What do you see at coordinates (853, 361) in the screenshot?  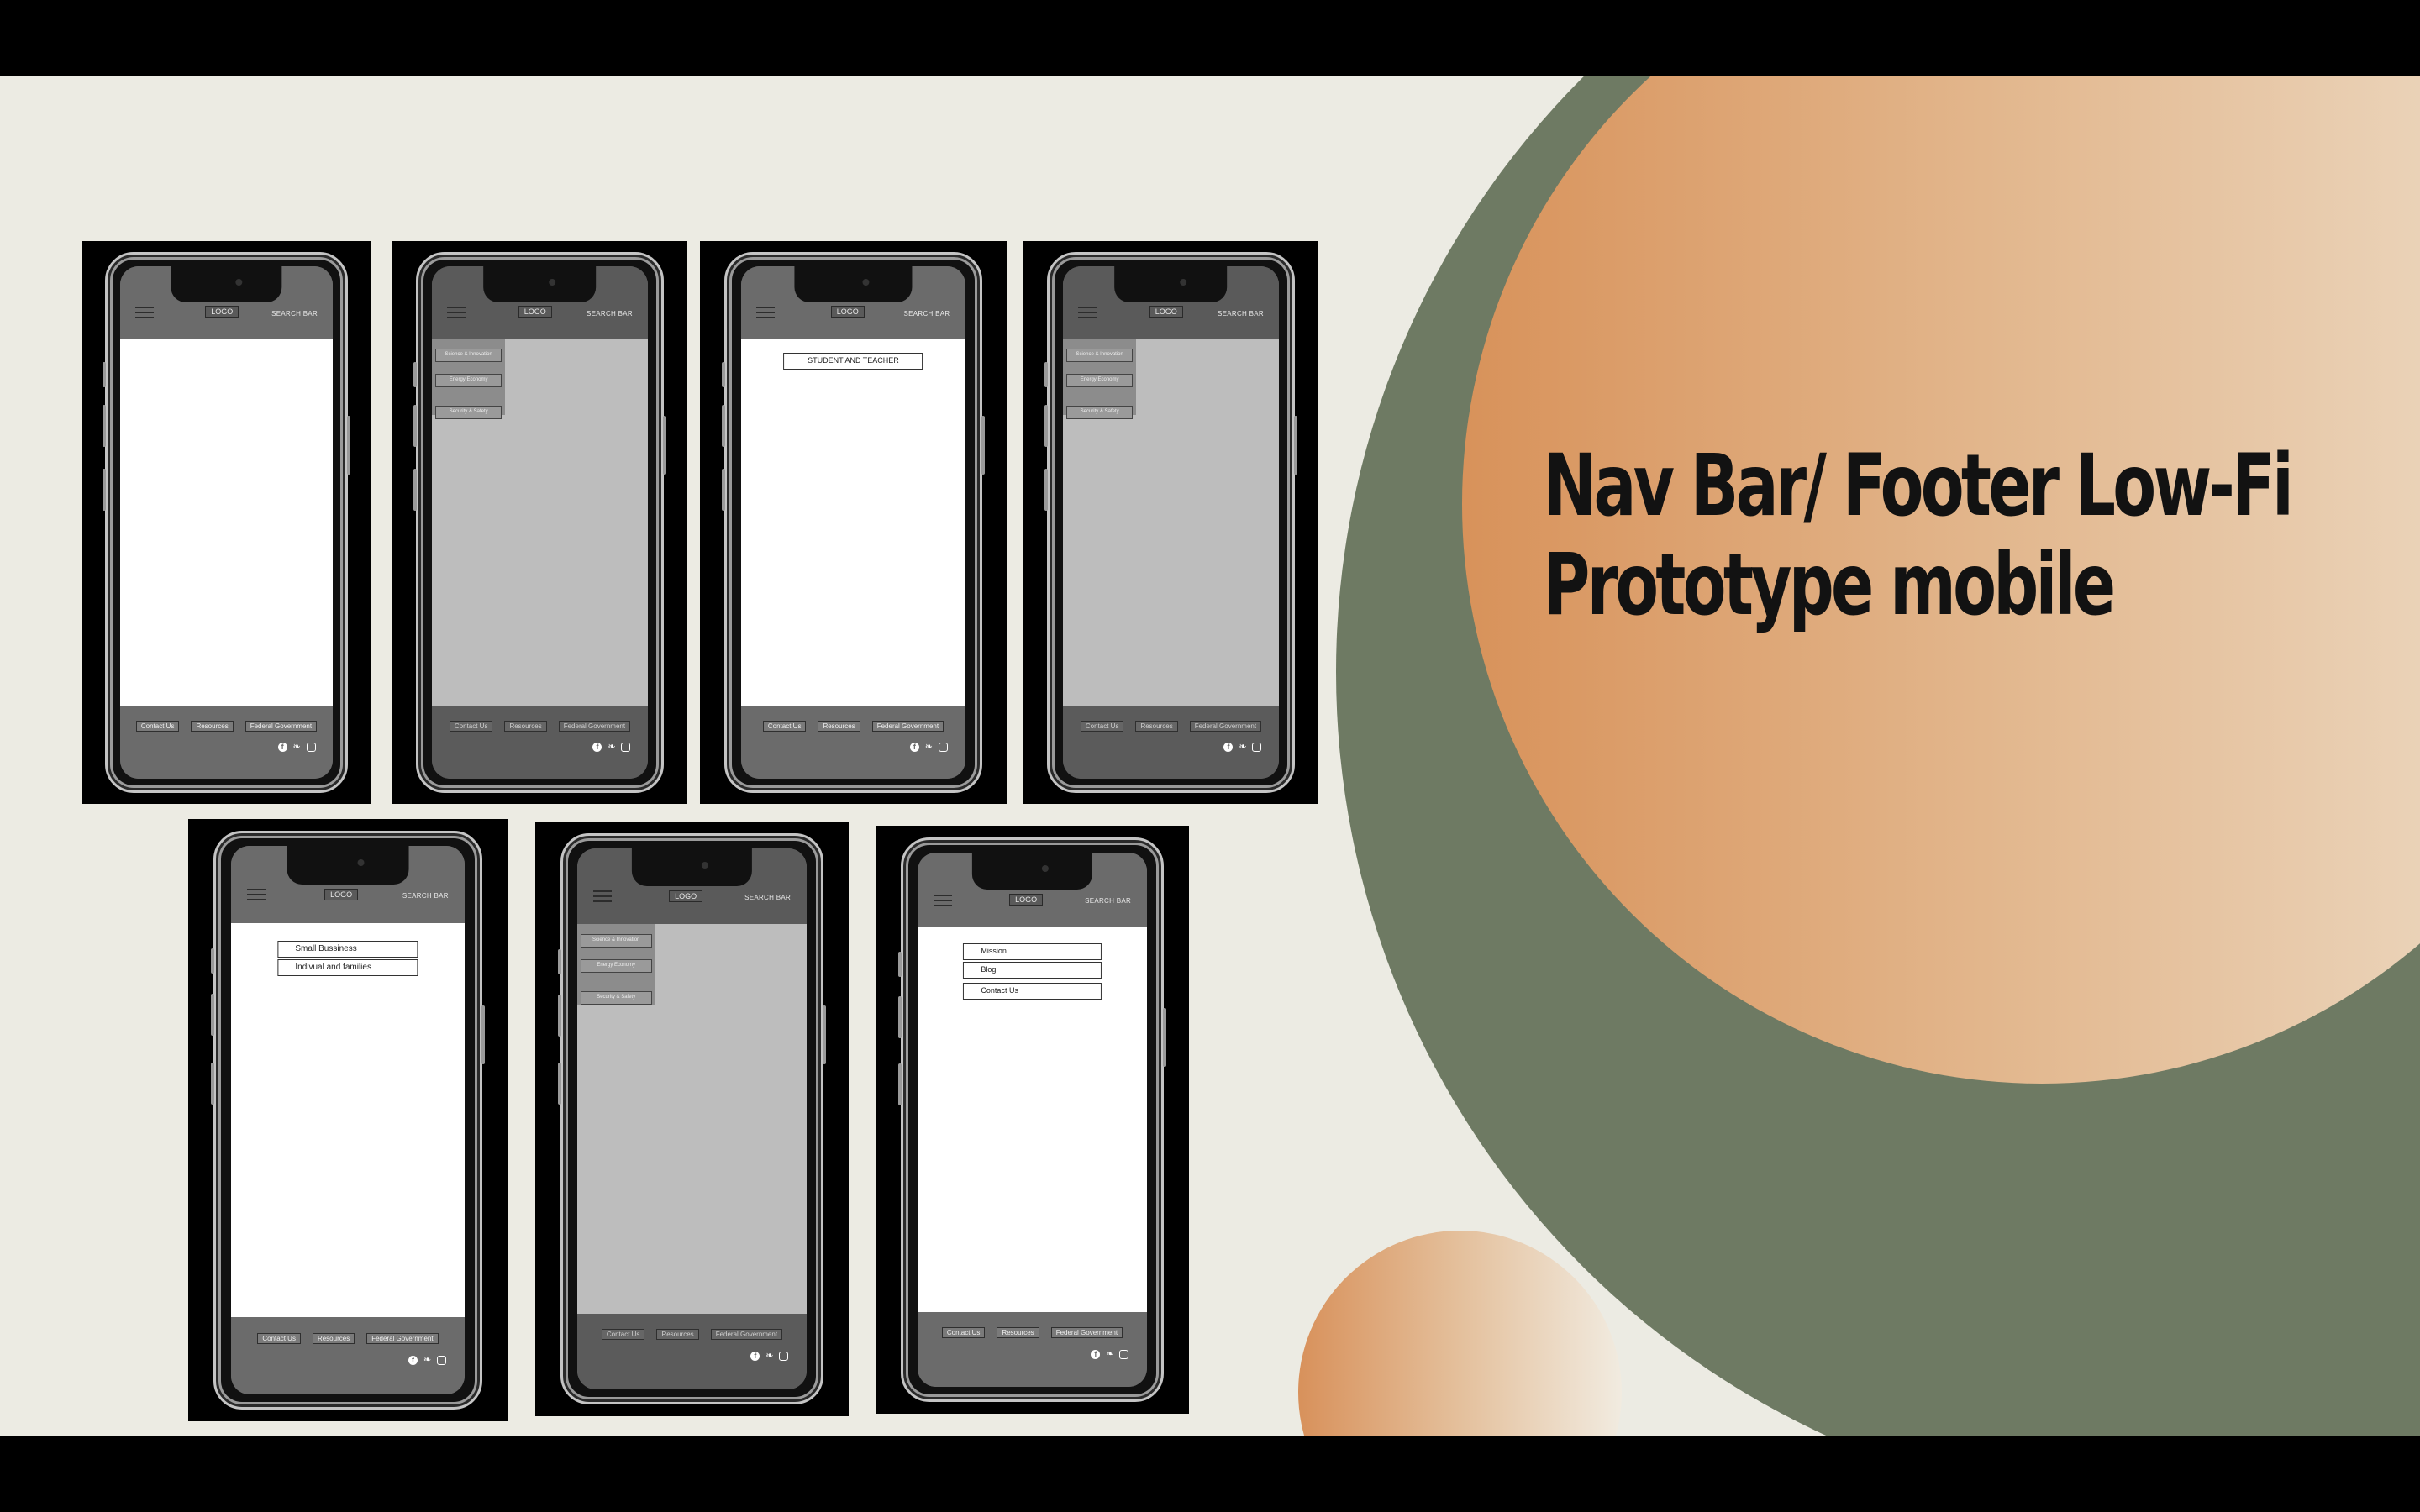 I see `submenu-button: STUDENT AND TEACHER` at bounding box center [853, 361].